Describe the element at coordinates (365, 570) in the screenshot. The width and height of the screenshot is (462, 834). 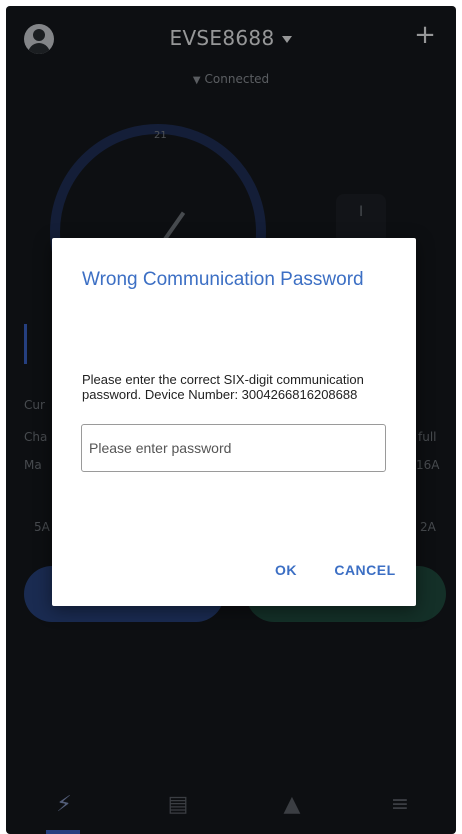
I see `cancel-button: CANCEL` at that location.